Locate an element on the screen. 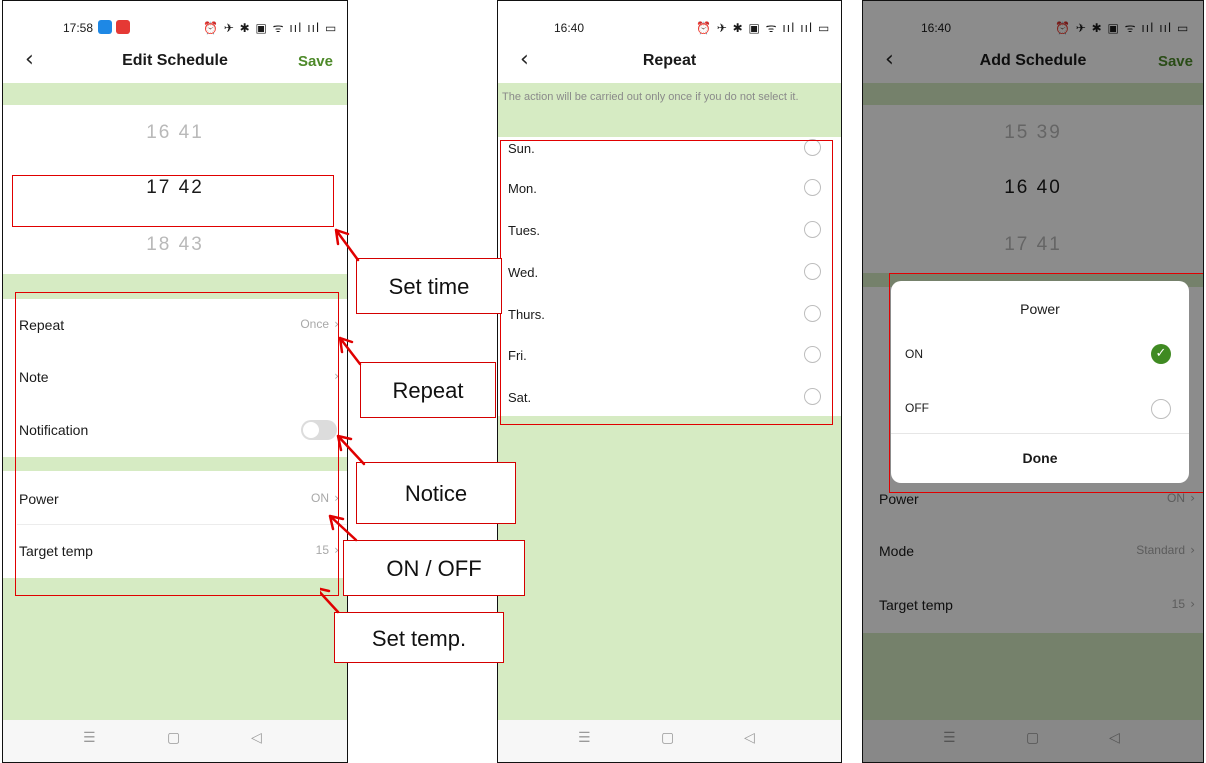  page-title: Repeat is located at coordinates (669, 60).